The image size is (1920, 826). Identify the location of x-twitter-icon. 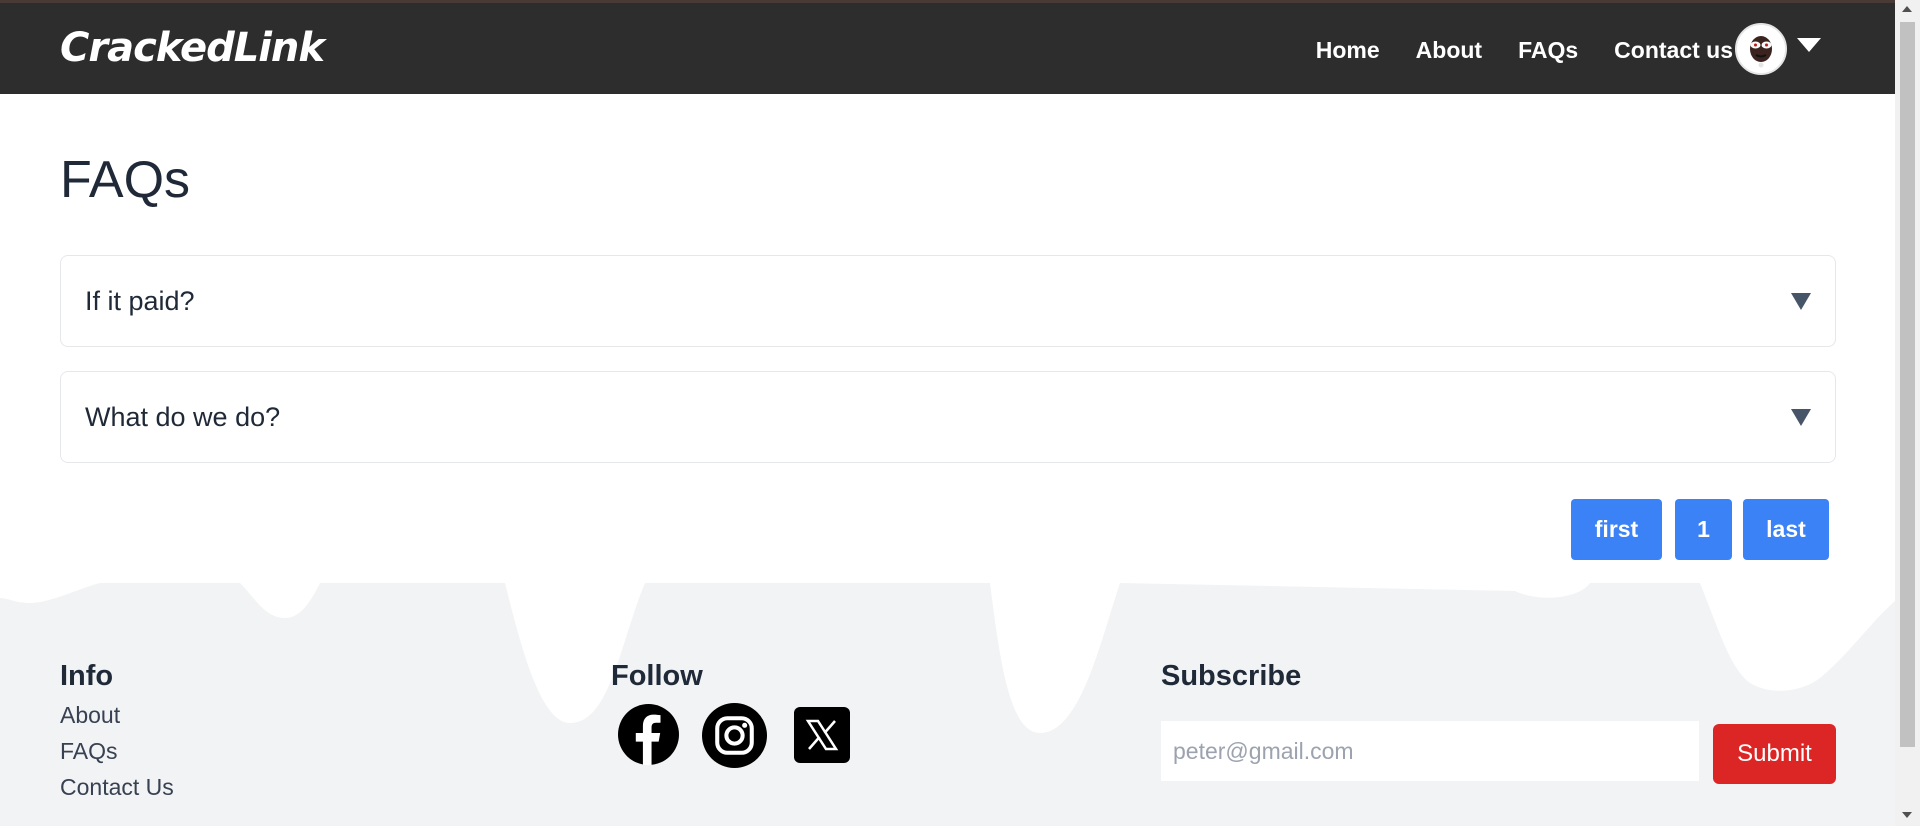
(822, 737).